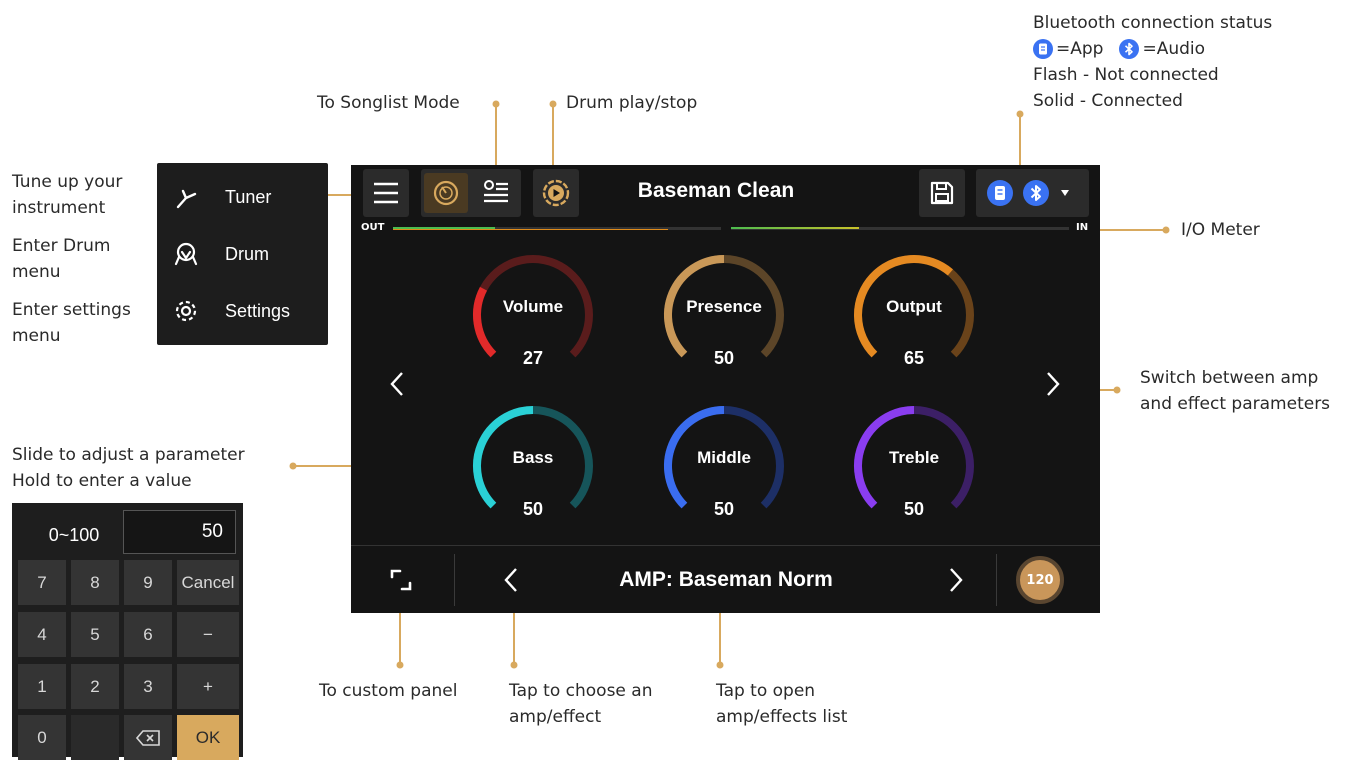  I want to click on input-meter-green, so click(795, 228).